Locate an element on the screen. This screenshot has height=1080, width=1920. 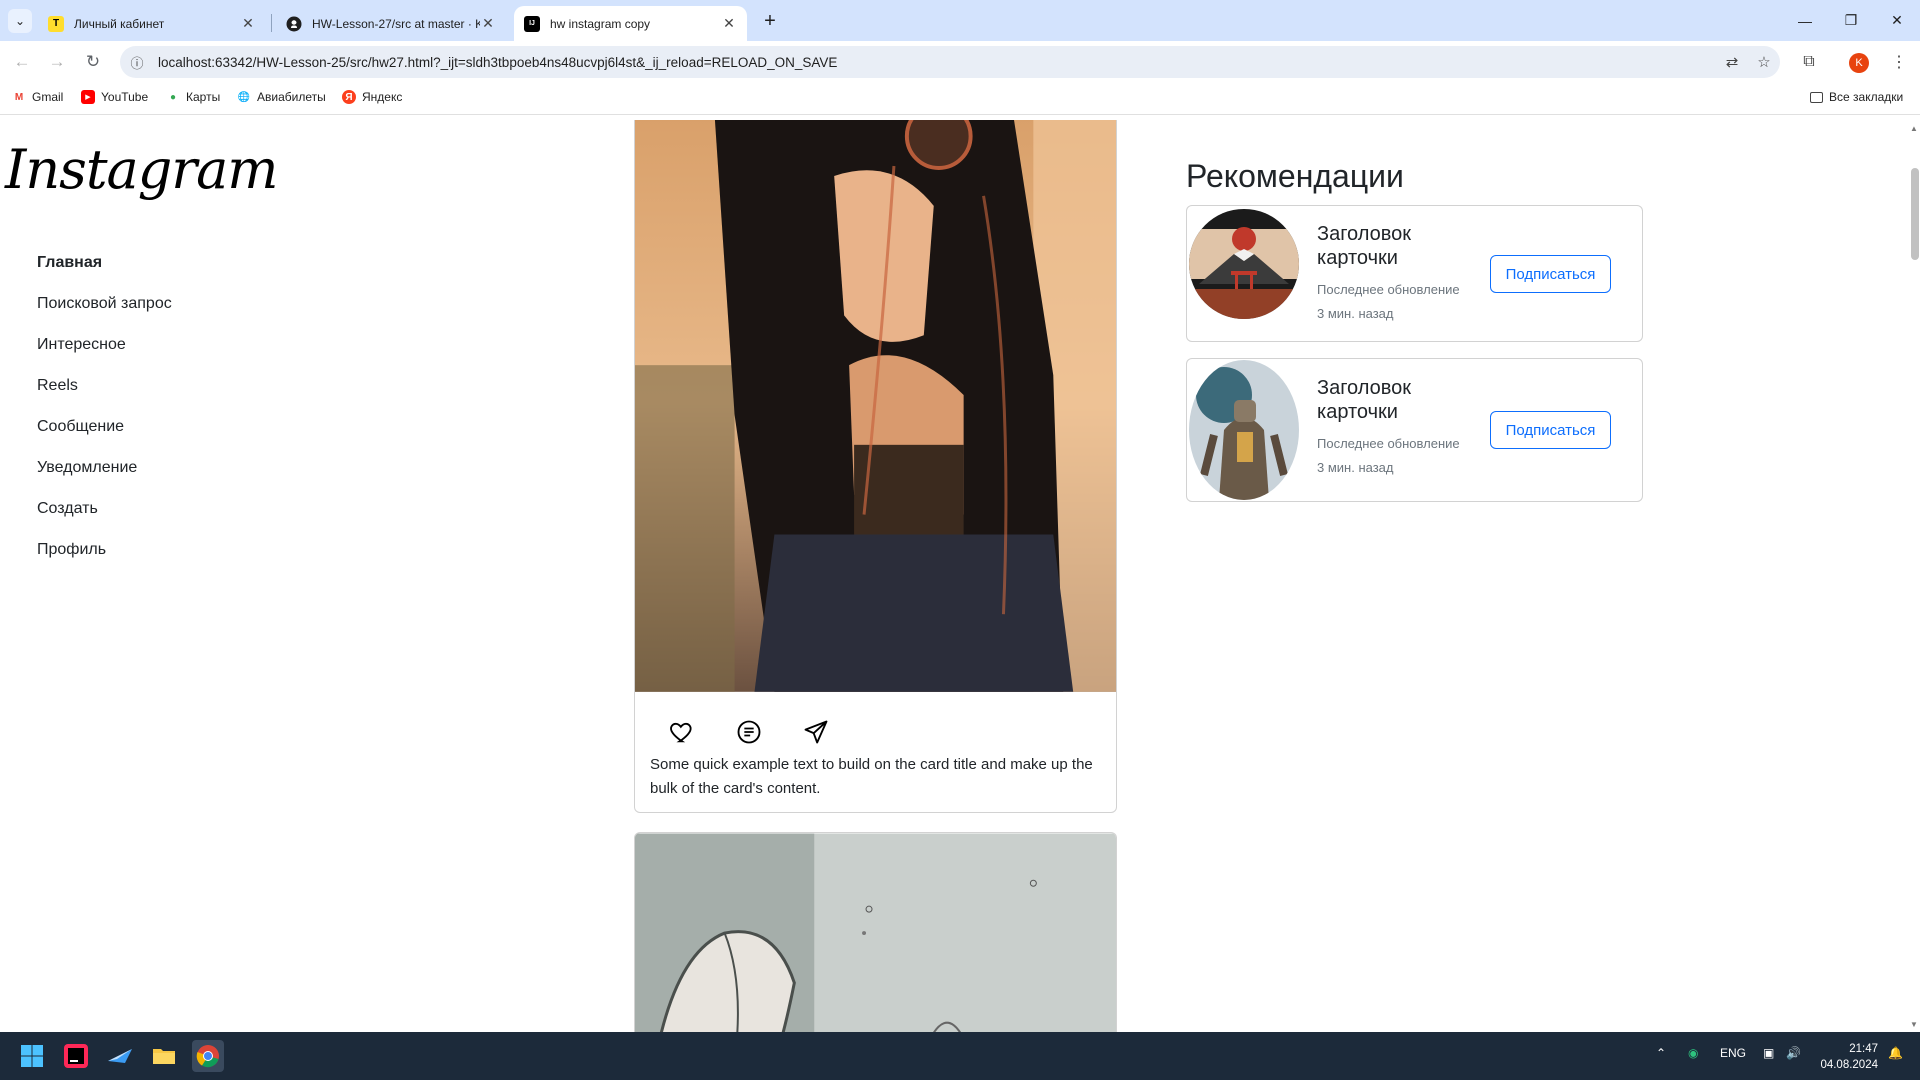
globe-icon: 🌐 is located at coordinates (244, 97).